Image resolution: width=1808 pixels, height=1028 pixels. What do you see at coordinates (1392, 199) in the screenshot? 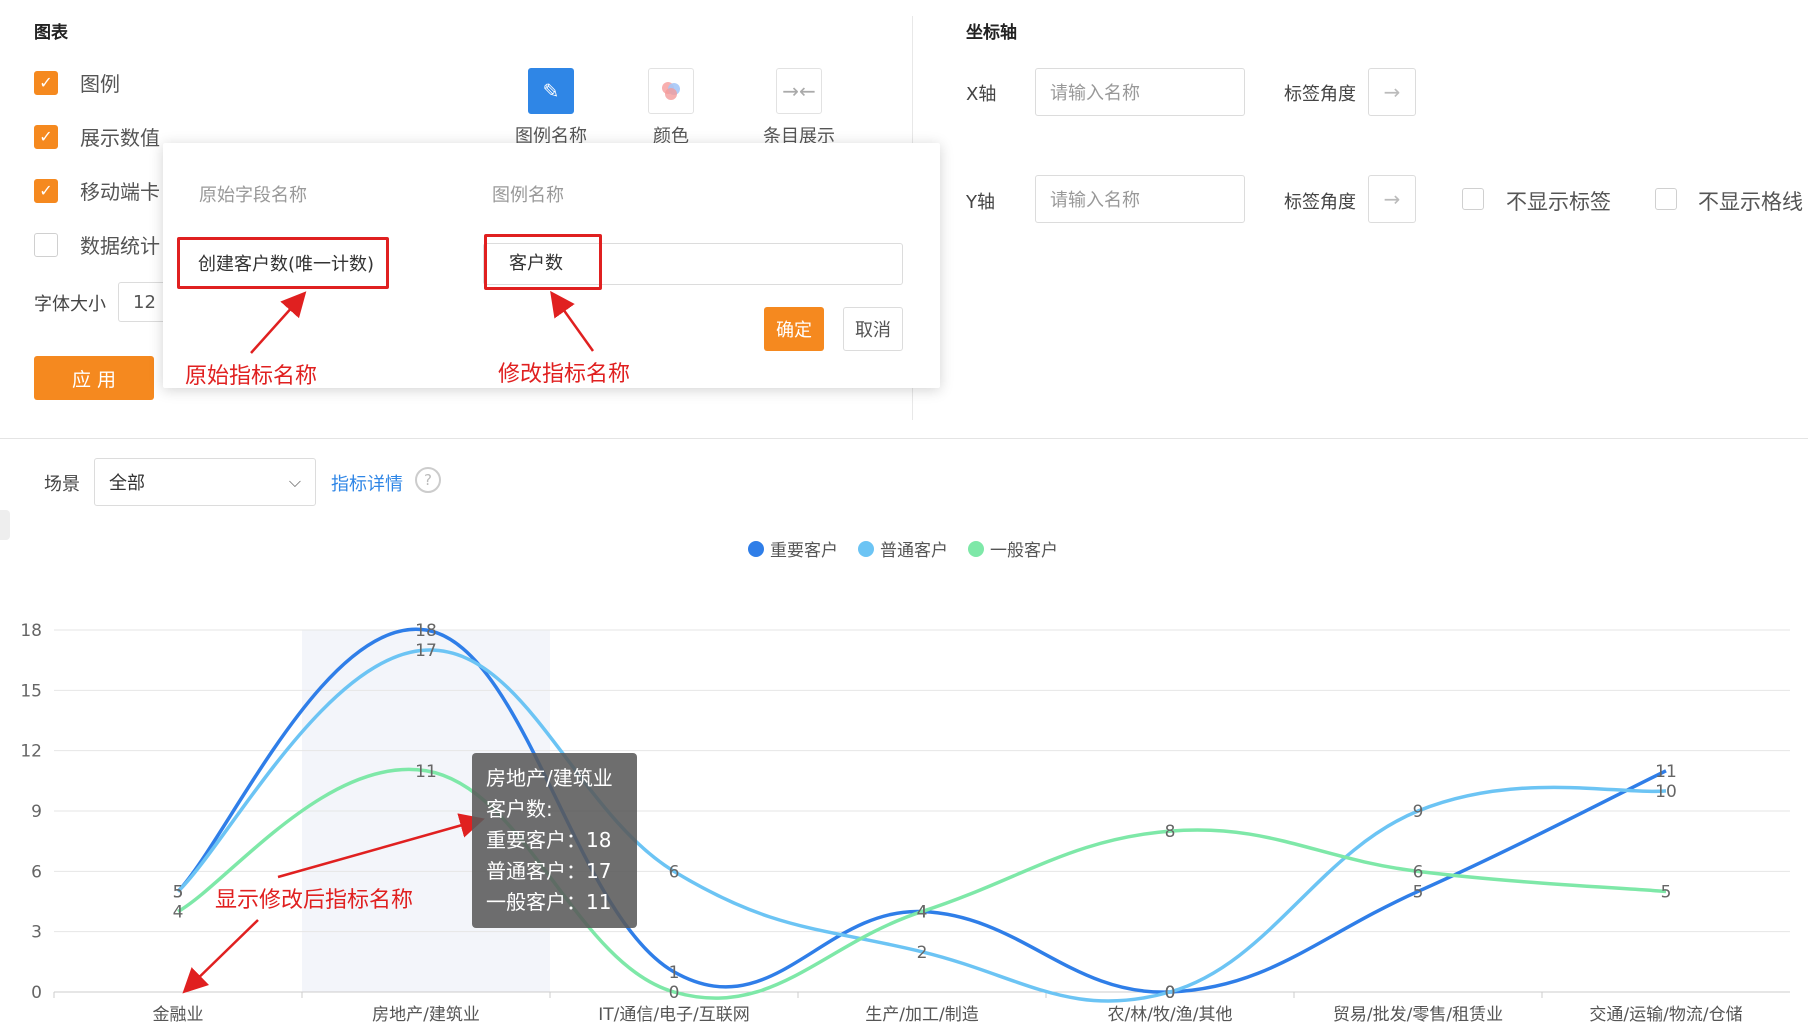
I see `y-angle-arrow-icon: →` at bounding box center [1392, 199].